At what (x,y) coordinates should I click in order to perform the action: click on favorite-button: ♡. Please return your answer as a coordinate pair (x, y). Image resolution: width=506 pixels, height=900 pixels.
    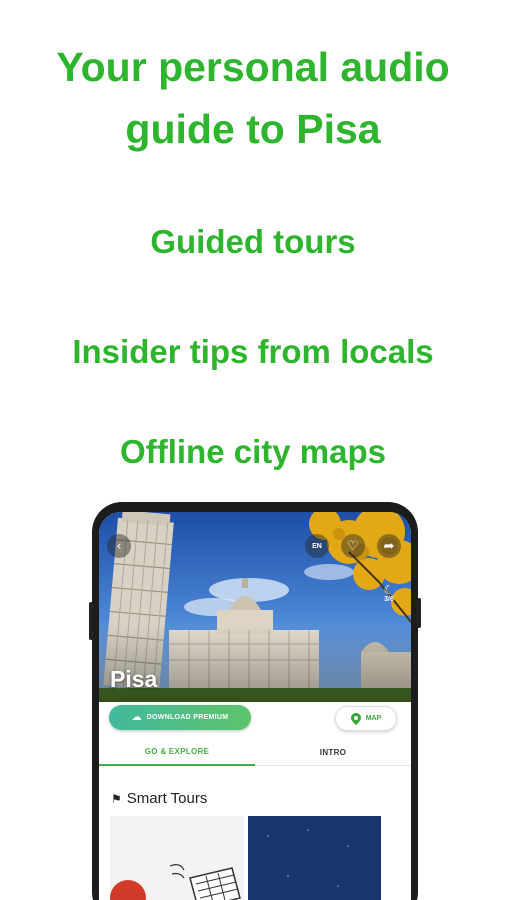
    Looking at the image, I should click on (353, 546).